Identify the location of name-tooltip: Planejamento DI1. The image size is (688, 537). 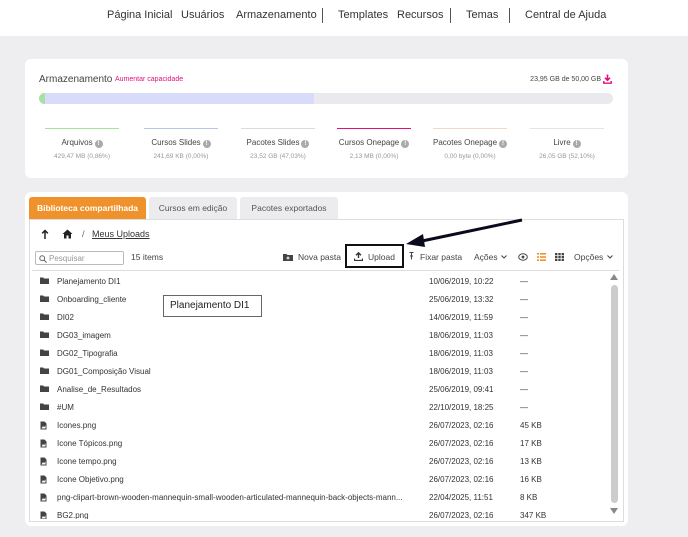
(212, 306).